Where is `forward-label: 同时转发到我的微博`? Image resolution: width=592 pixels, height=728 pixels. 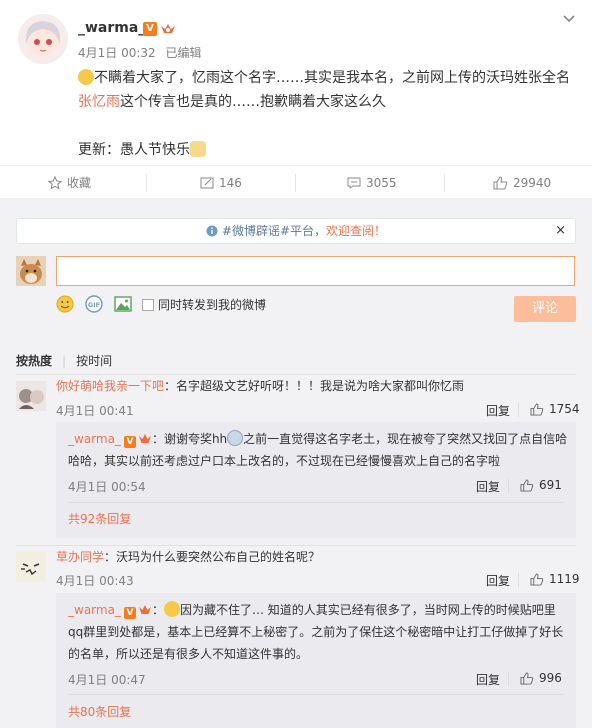
forward-label: 同时转发到我的微博 is located at coordinates (212, 305).